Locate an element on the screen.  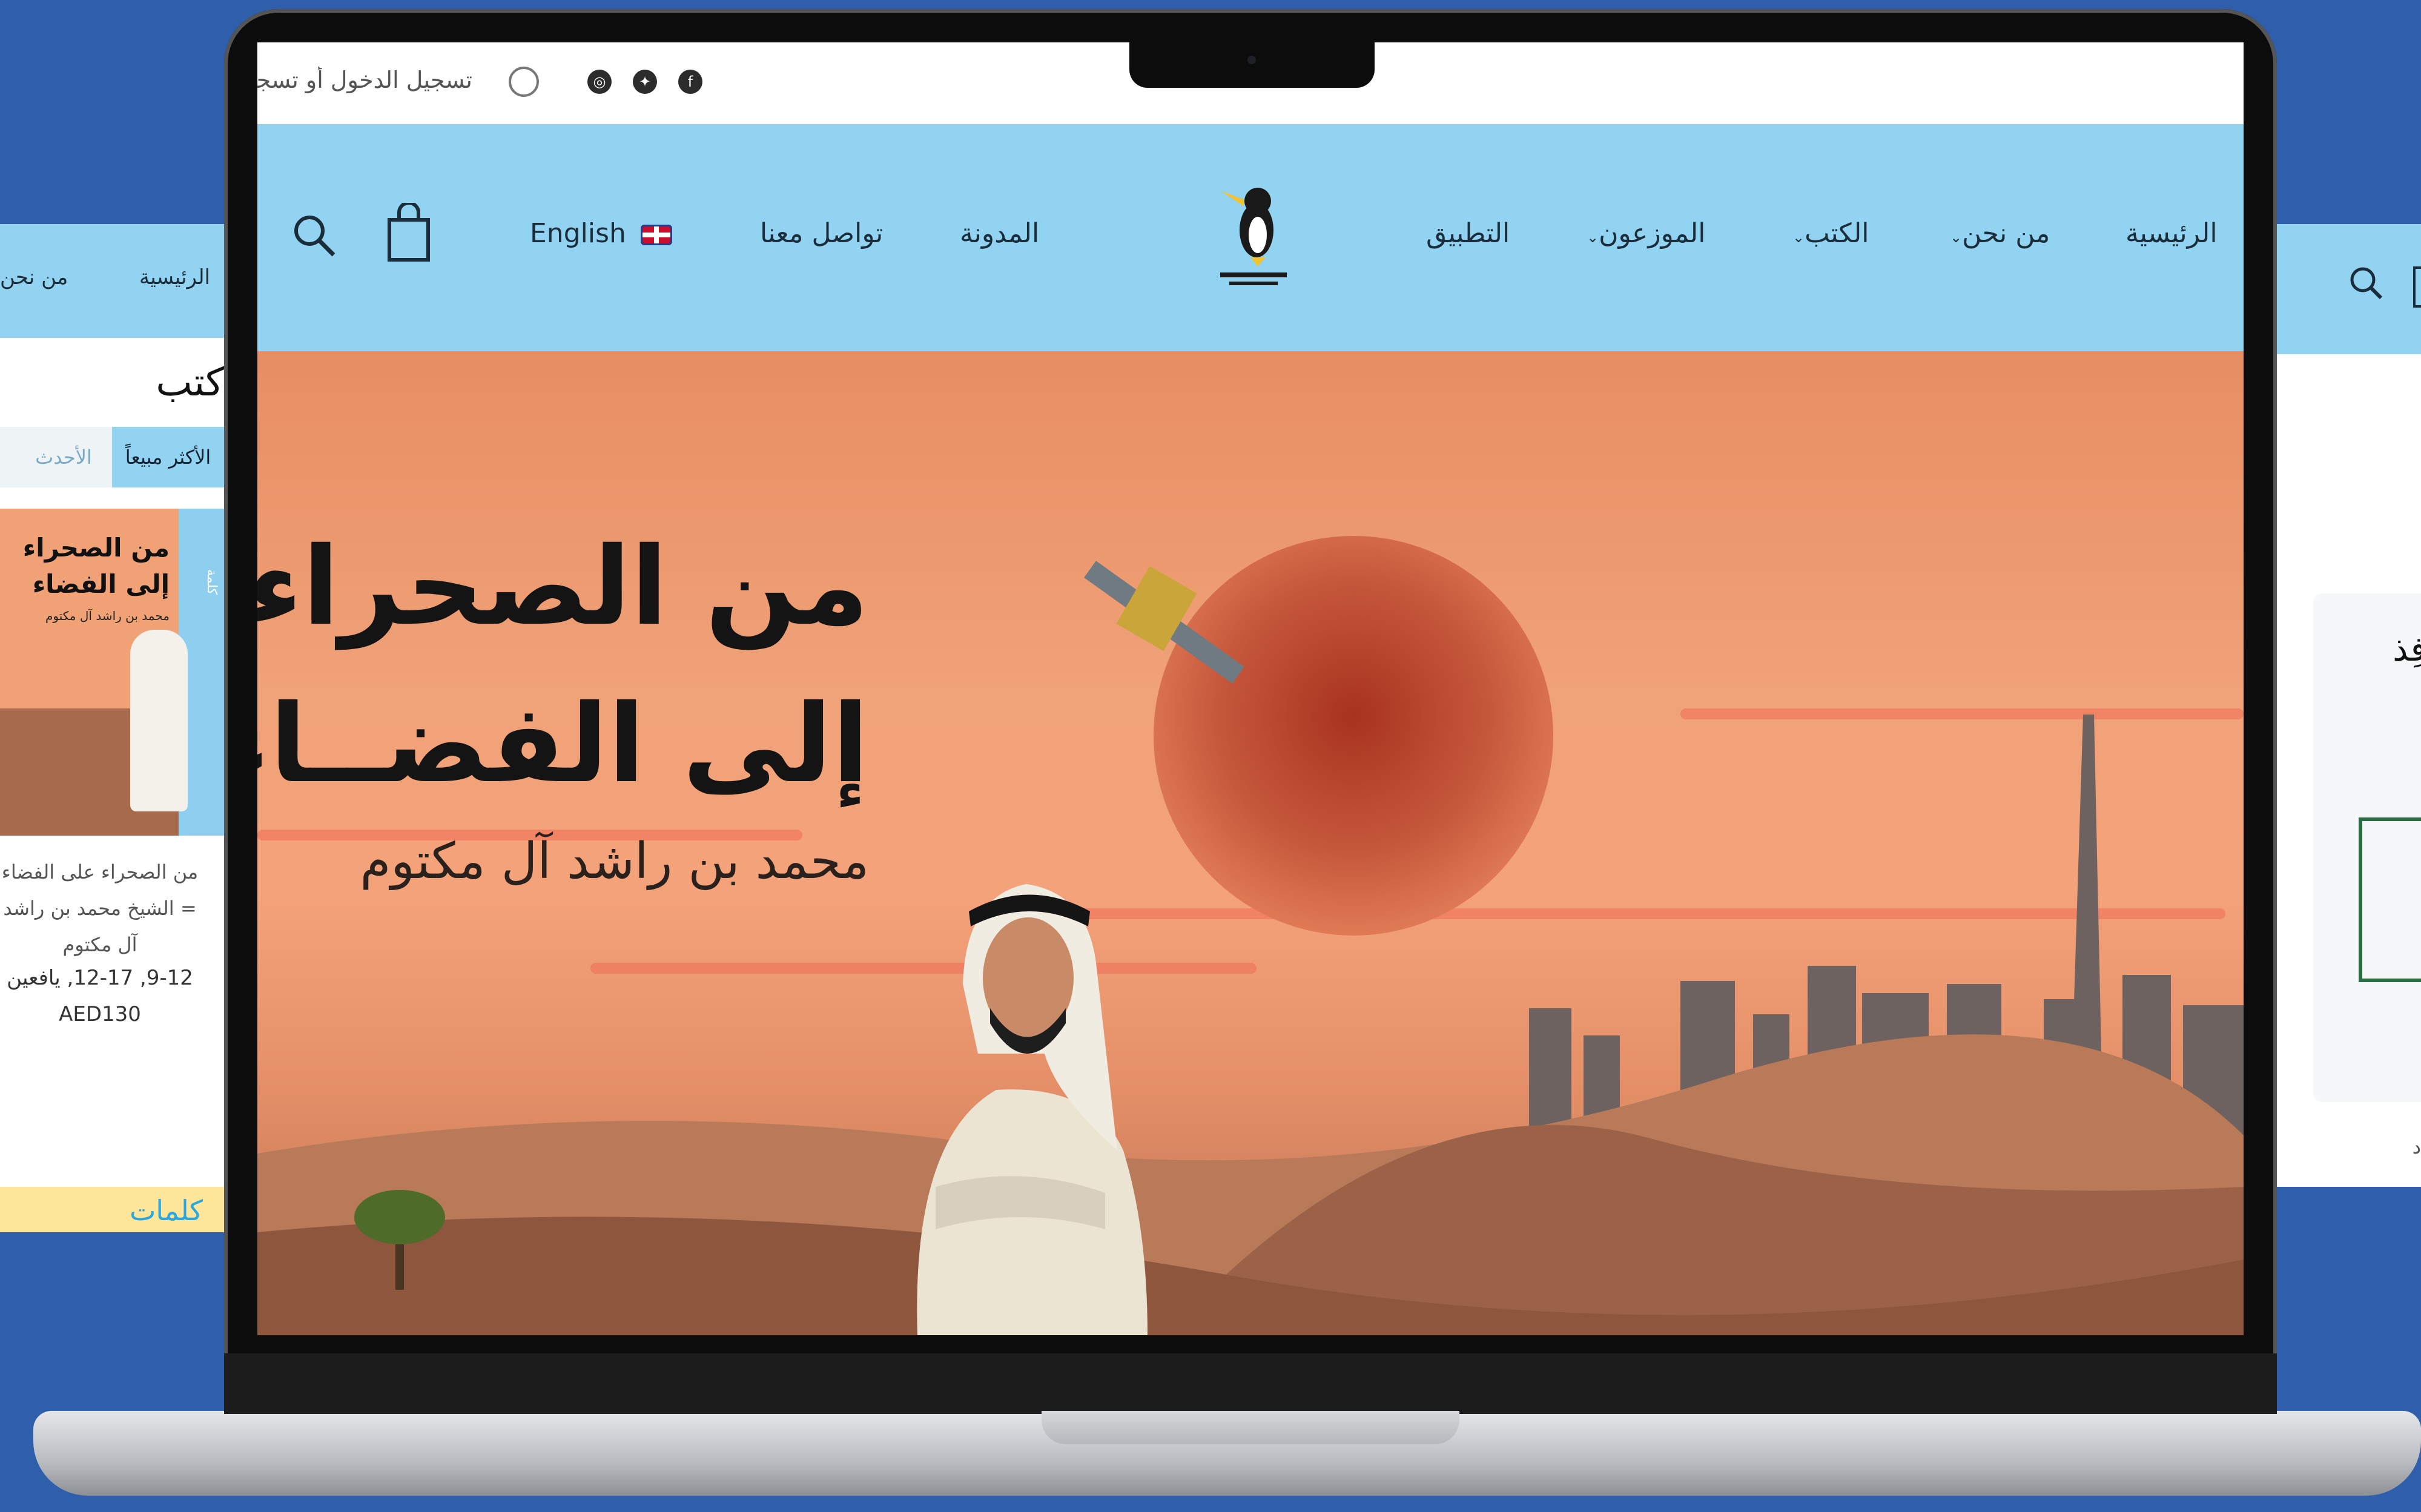
tab-newest: الأحدث is located at coordinates (63, 457).